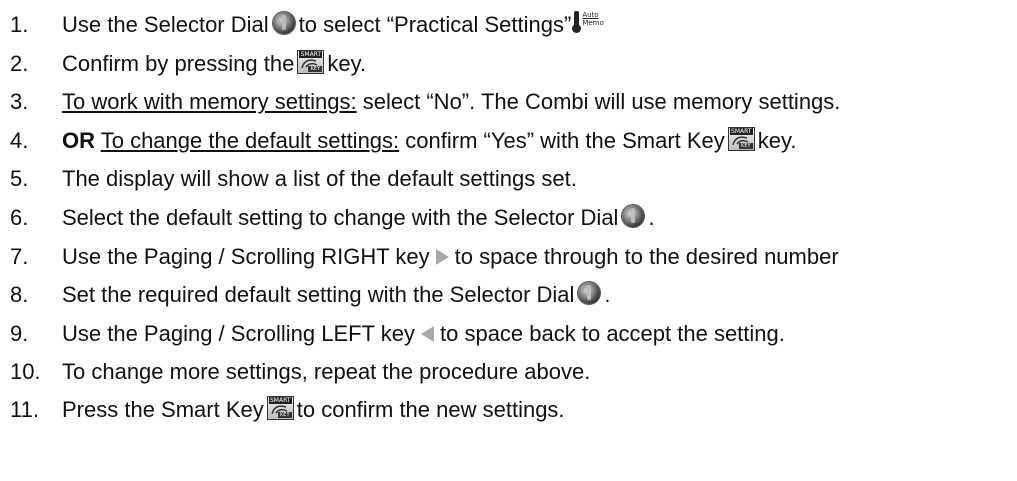 This screenshot has height=481, width=1017. I want to click on step-text-a: Use the Paging / Scrolling RIGHT key, so click(246, 256).